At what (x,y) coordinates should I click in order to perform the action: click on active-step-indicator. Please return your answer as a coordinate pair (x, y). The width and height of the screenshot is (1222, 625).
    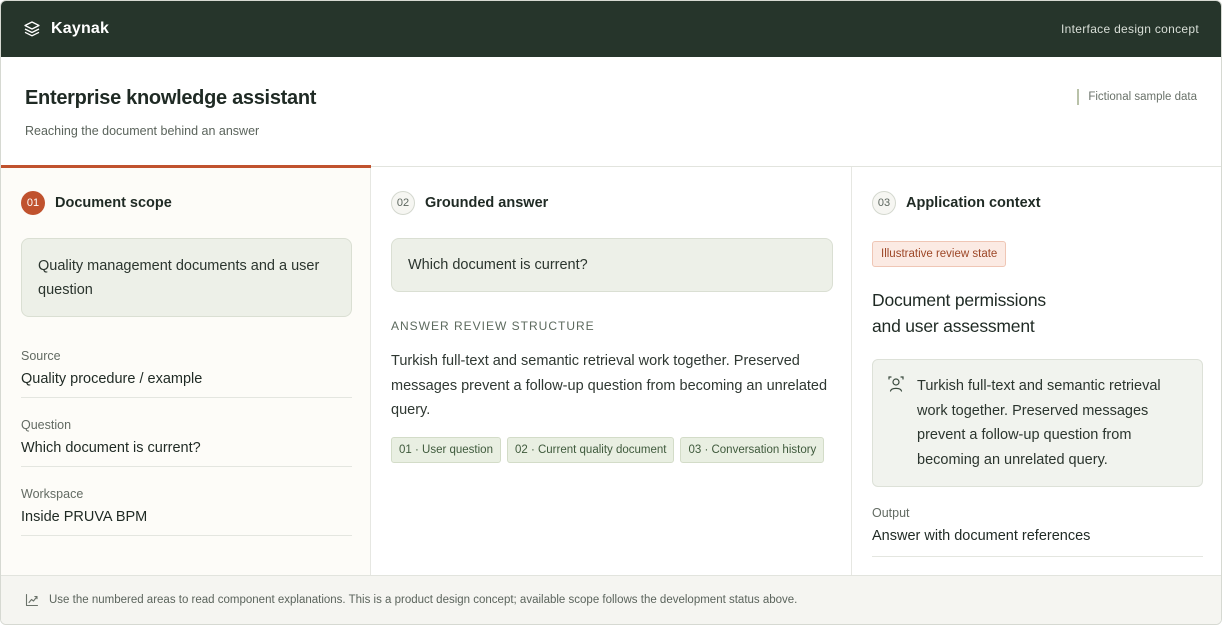
    Looking at the image, I should click on (186, 166).